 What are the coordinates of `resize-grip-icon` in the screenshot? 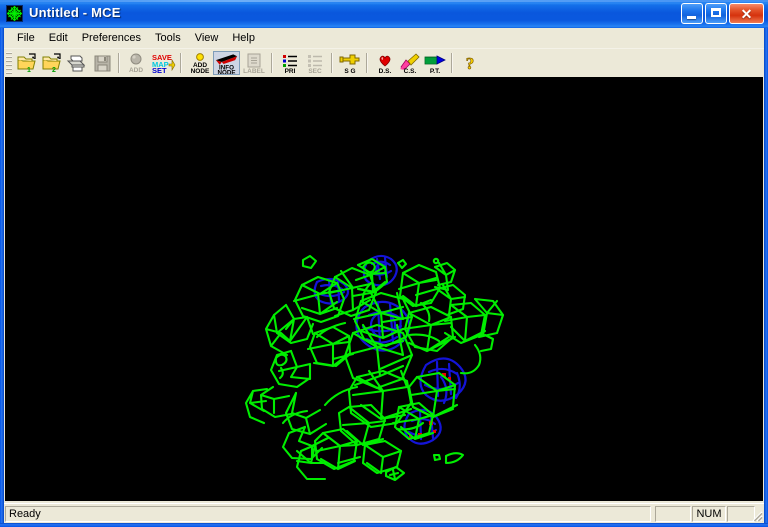 It's located at (756, 515).